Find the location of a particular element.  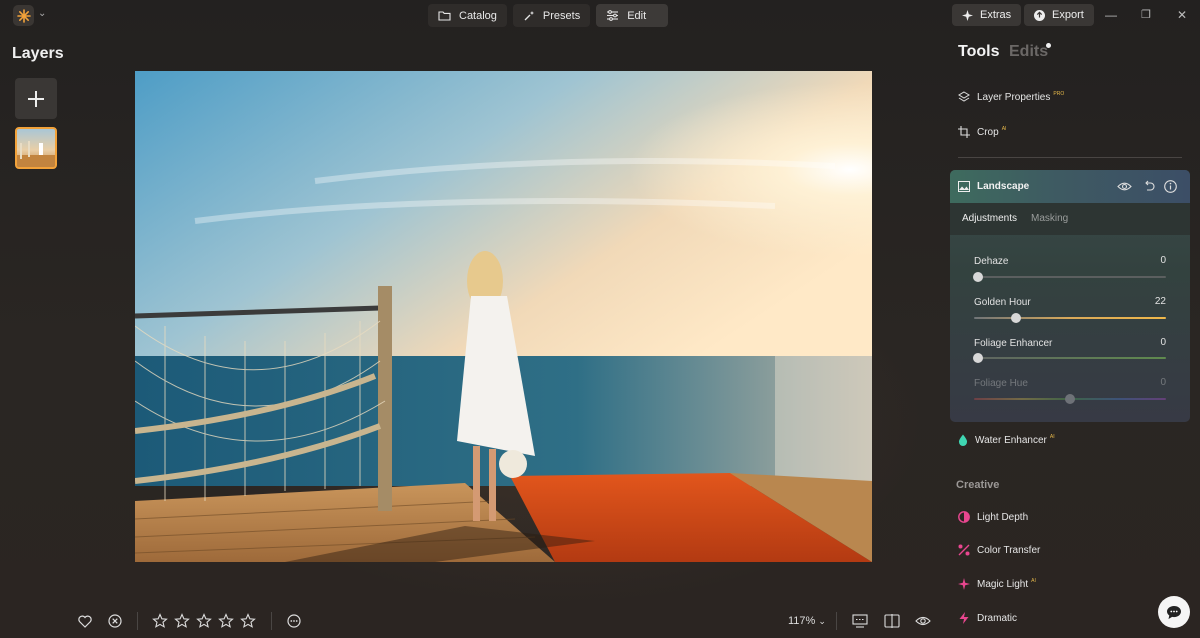

tool-dramatic: Dramatic is located at coordinates (987, 618).